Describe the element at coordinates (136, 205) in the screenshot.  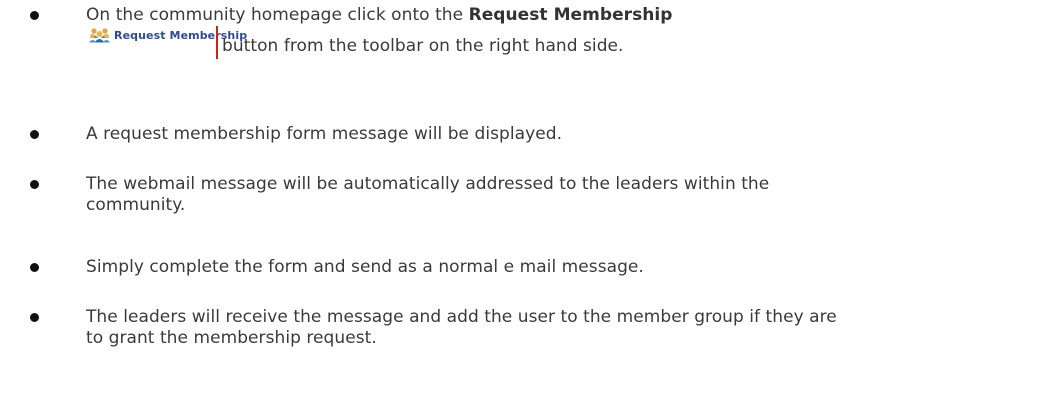
I see `list-item-line-2: community.` at that location.